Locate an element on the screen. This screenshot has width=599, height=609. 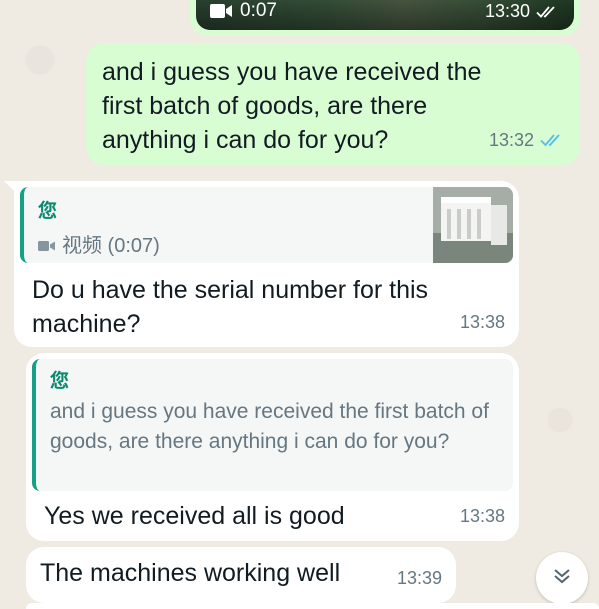
double-chevron-down-icon is located at coordinates (562, 578).